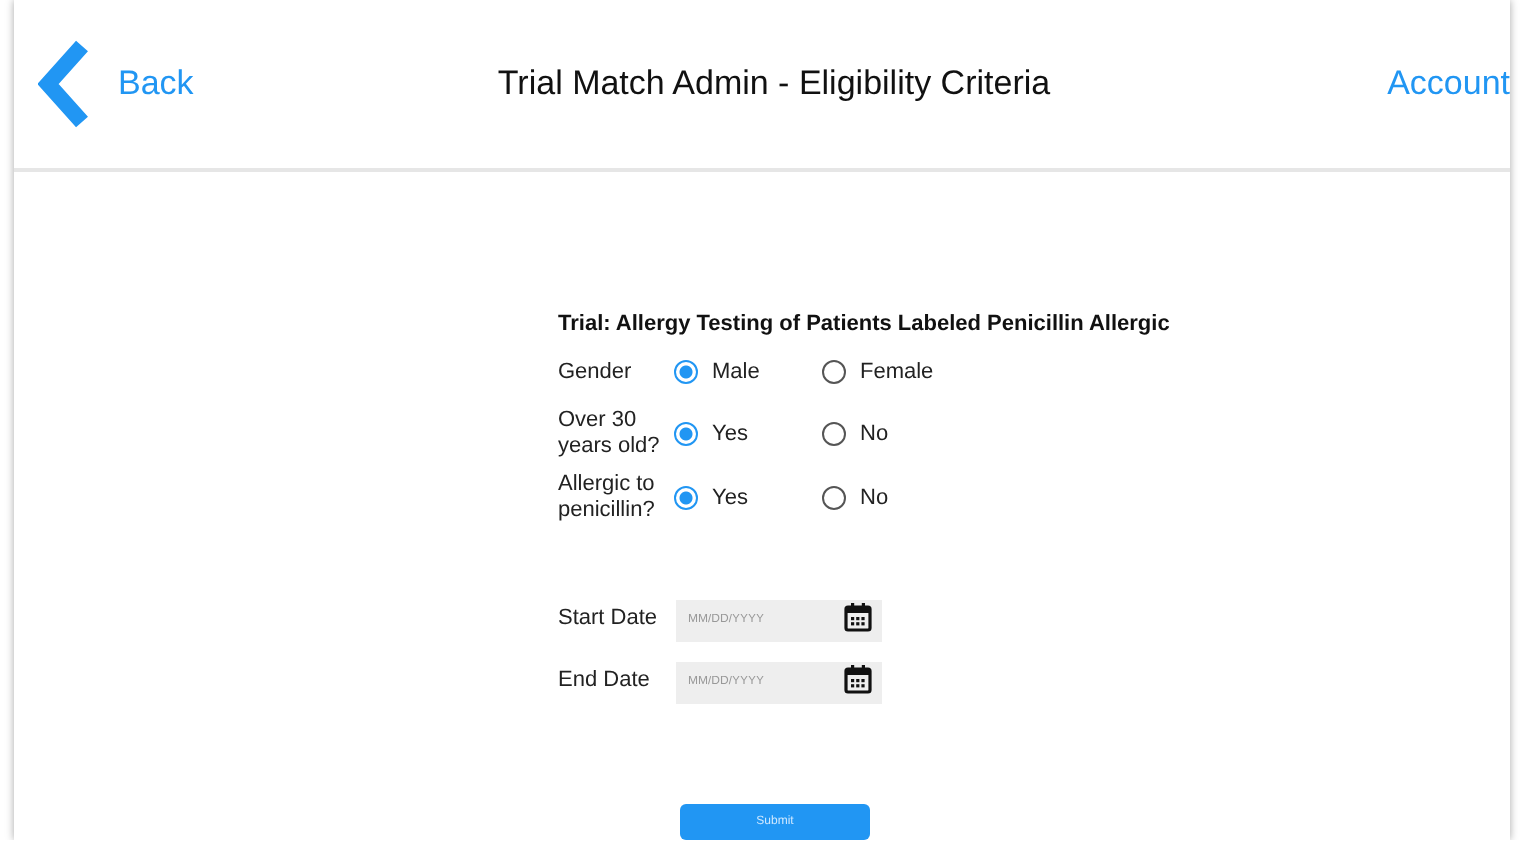  Describe the element at coordinates (607, 498) in the screenshot. I see `question-label: Allergic to penicillin?` at that location.